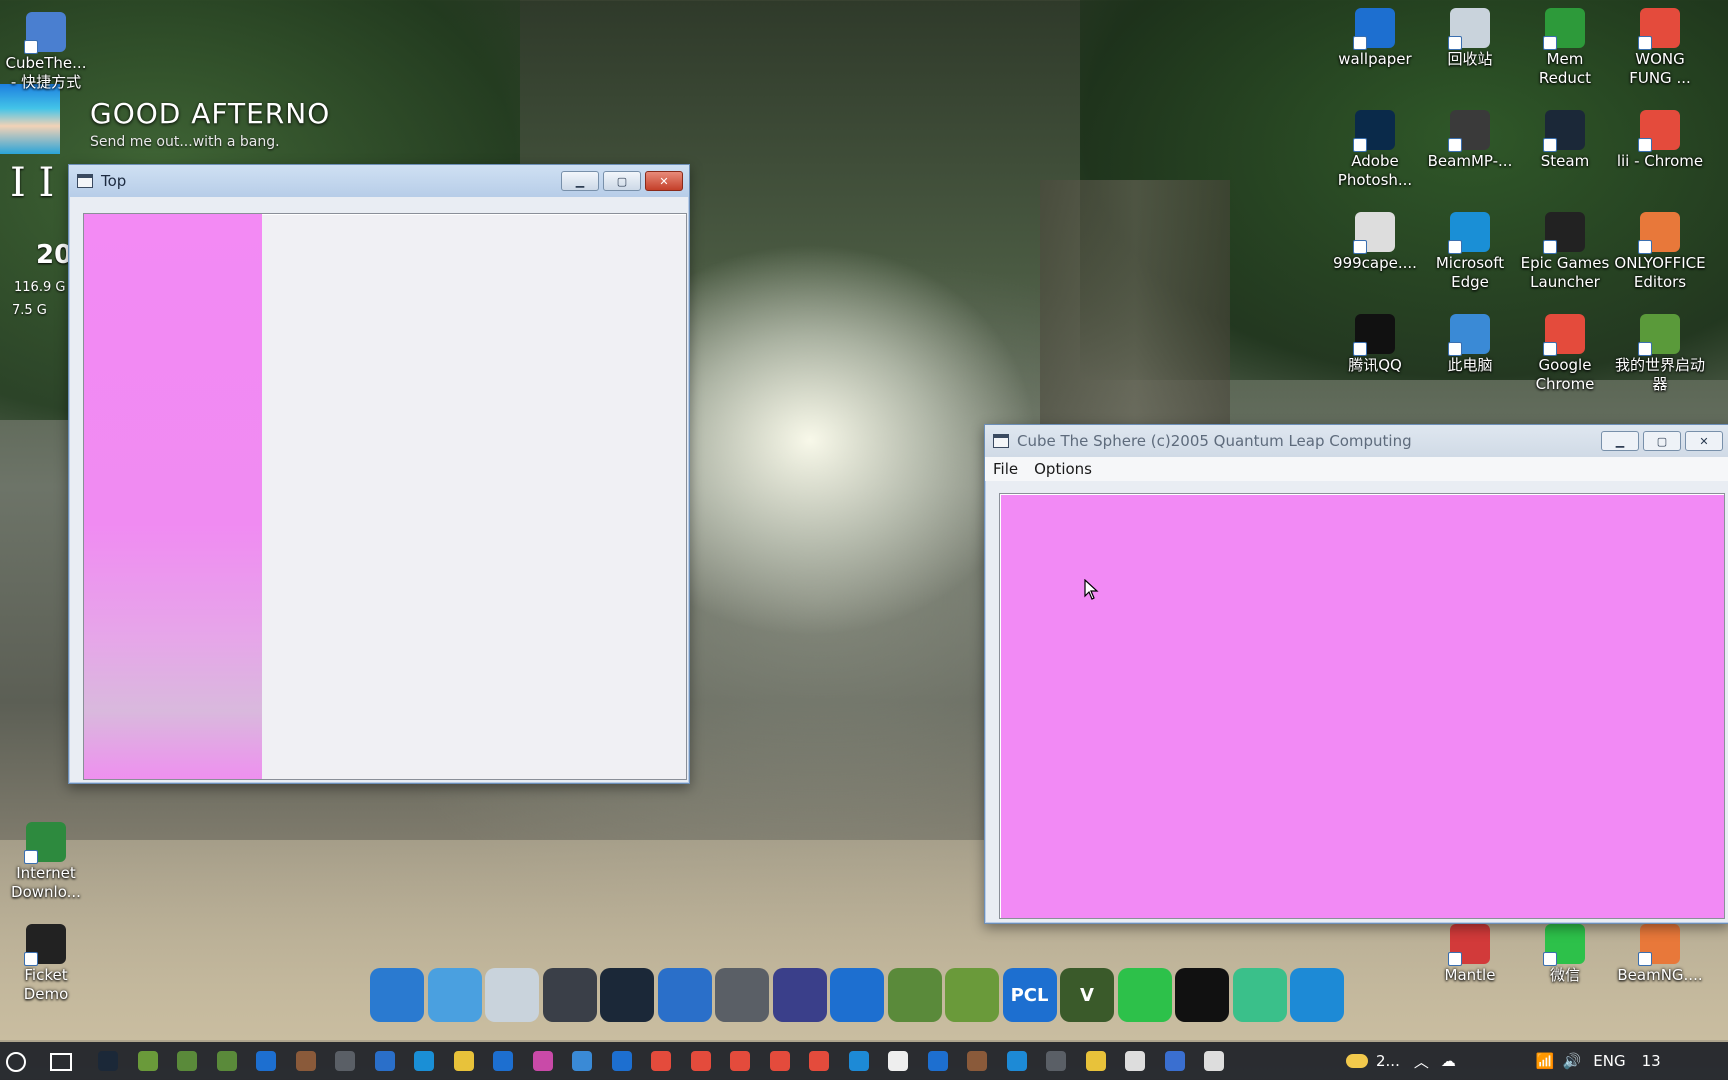 Image resolution: width=1728 pixels, height=1080 pixels. Describe the element at coordinates (16, 1062) in the screenshot. I see `start-search-icon` at that location.